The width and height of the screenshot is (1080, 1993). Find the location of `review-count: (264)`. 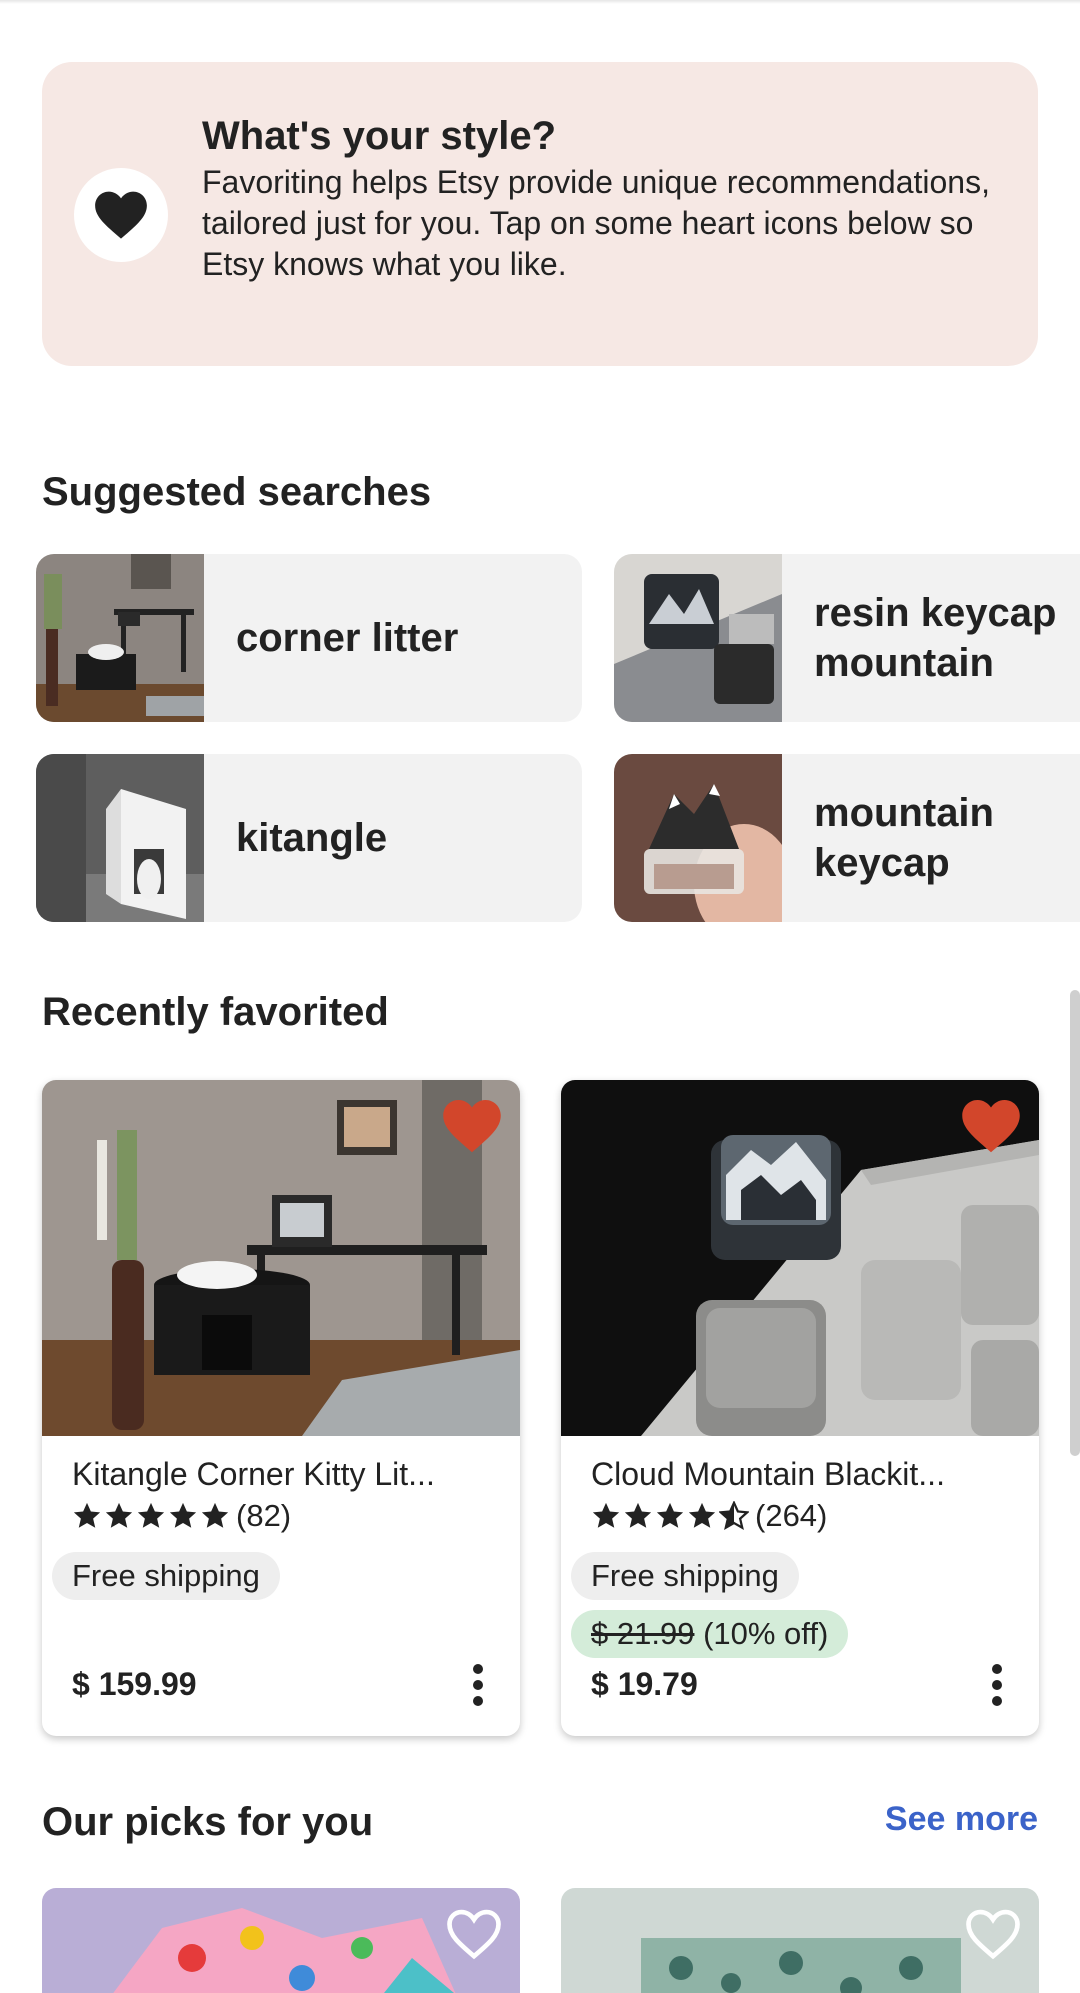

review-count: (264) is located at coordinates (791, 1515).